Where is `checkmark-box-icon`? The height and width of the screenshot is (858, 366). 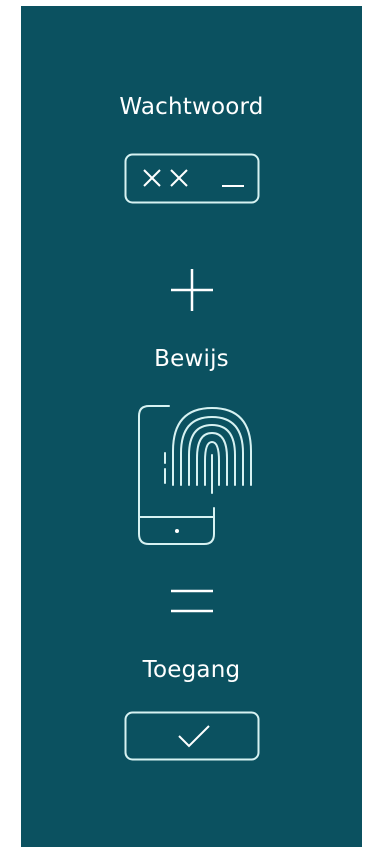
checkmark-box-icon is located at coordinates (192, 736).